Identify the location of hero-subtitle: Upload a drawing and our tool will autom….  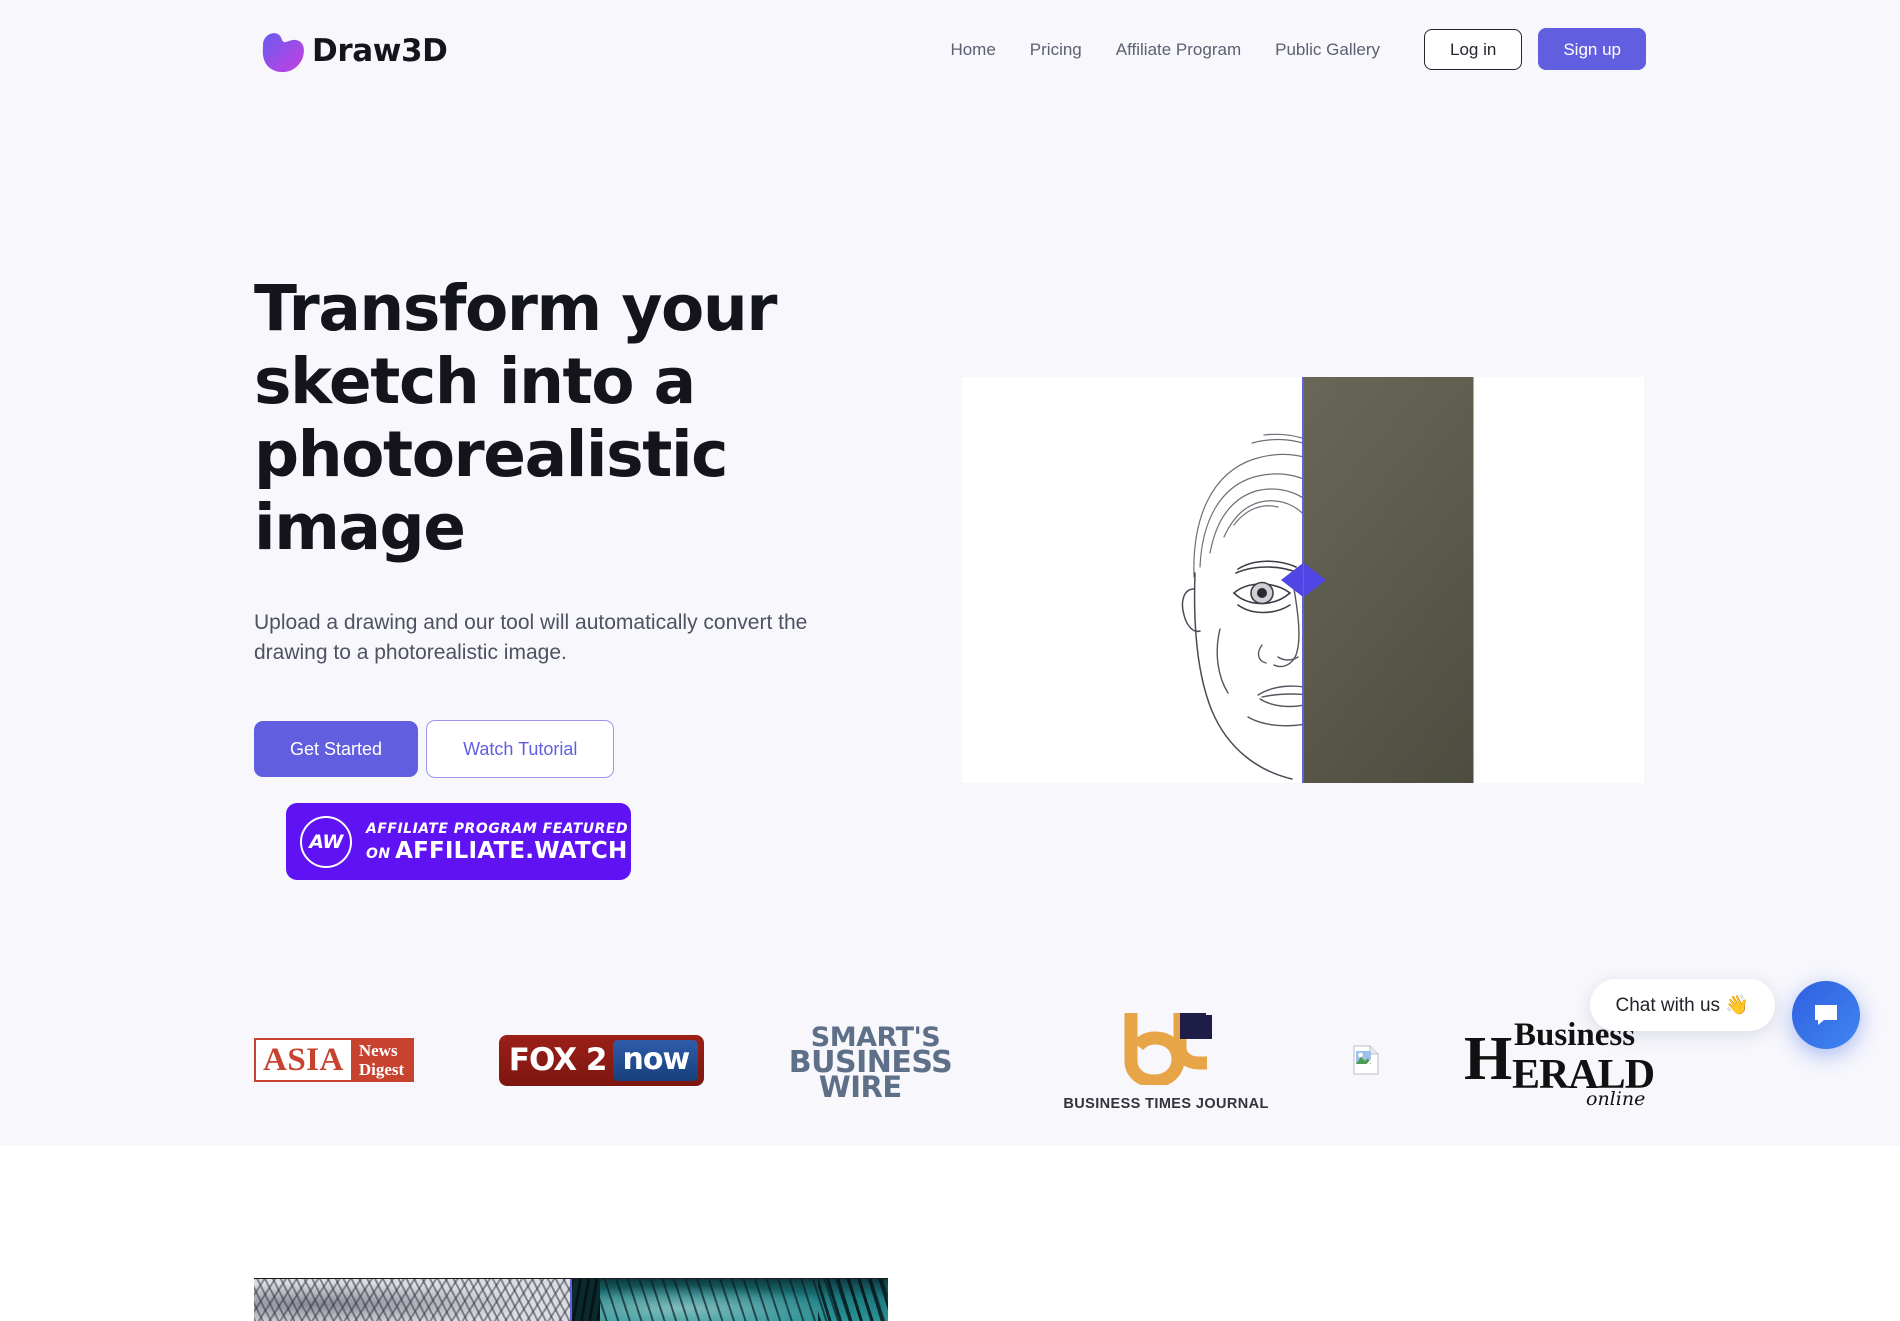
(531, 638).